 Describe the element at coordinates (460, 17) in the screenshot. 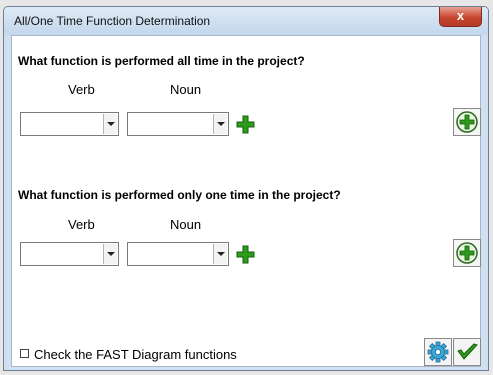

I see `close-button: x` at that location.